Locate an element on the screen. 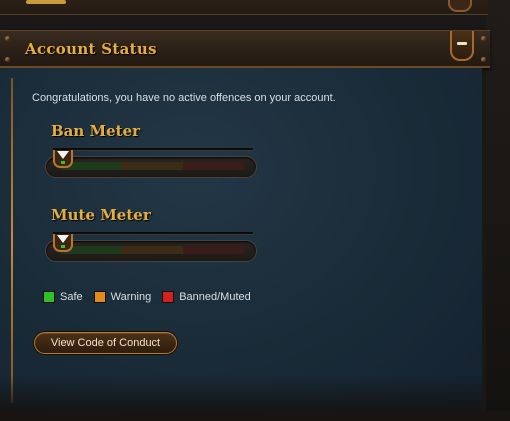 The image size is (510, 421). minus-icon is located at coordinates (462, 43).